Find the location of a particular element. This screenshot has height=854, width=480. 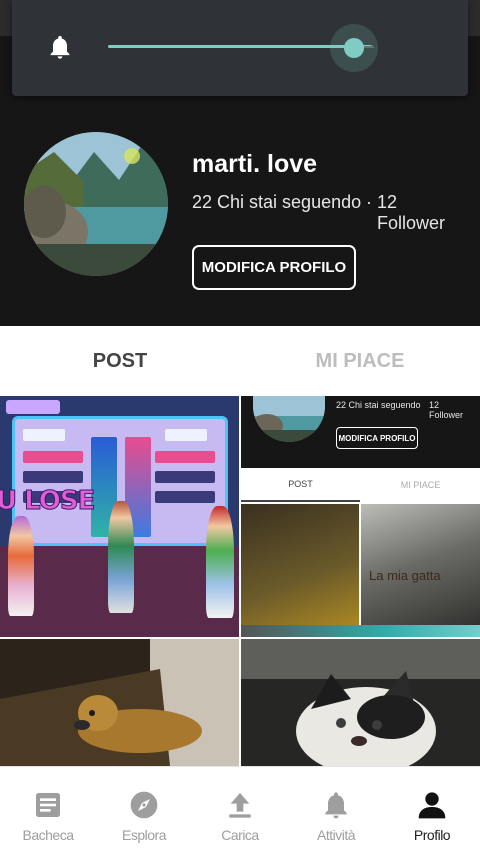

avatar is located at coordinates (96, 204).